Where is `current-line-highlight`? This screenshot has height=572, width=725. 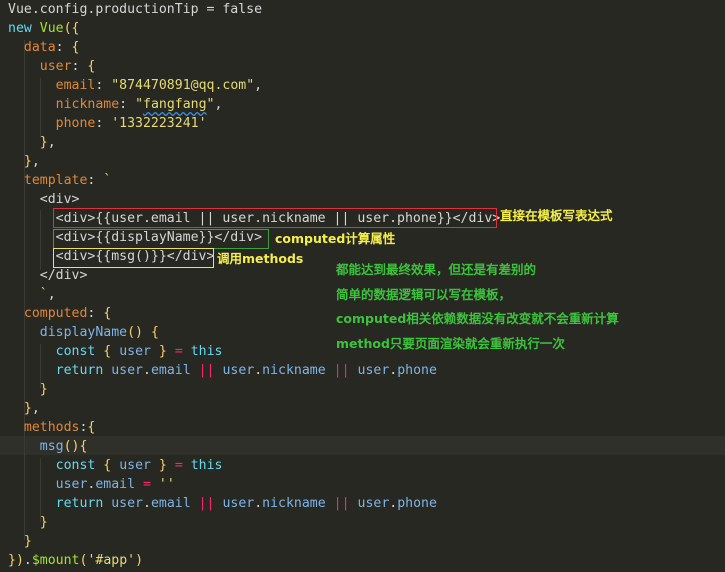
current-line-highlight is located at coordinates (362, 445).